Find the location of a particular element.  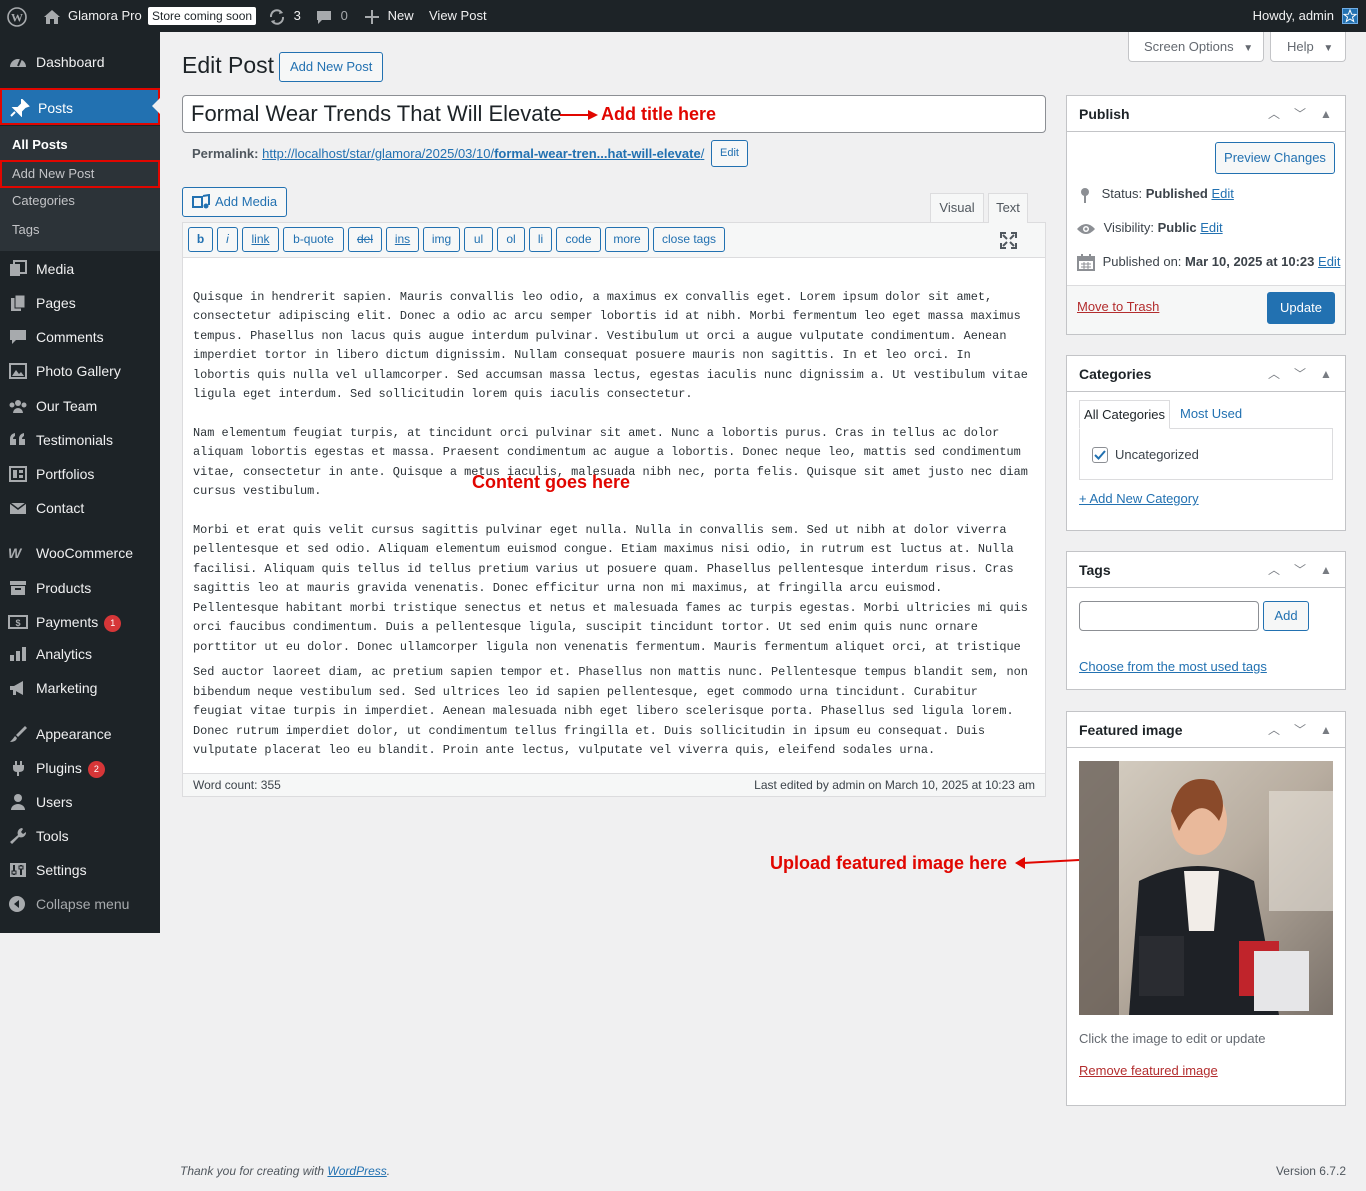

new-content-link: New is located at coordinates (389, 16).